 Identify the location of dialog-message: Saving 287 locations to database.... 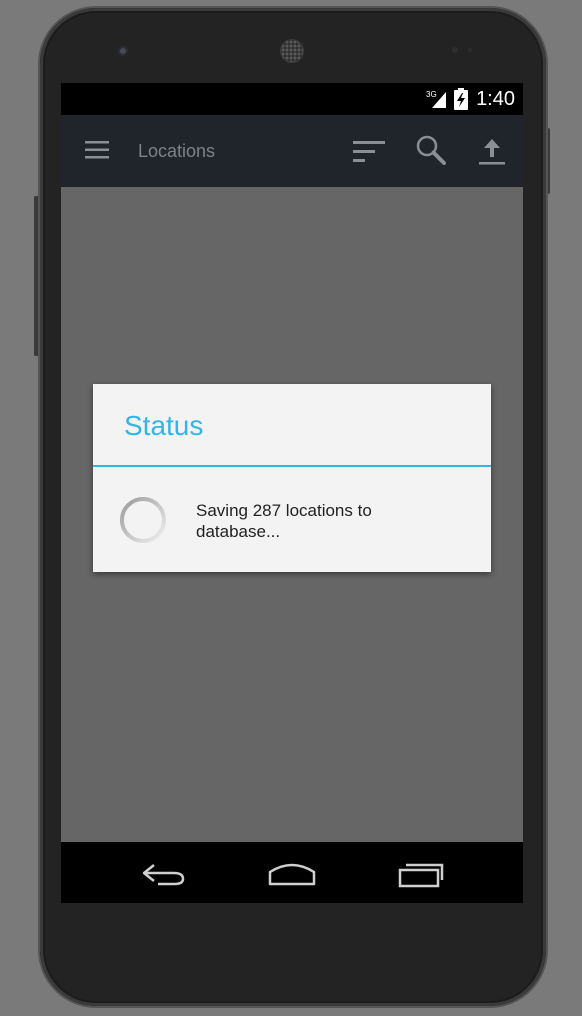
(284, 521).